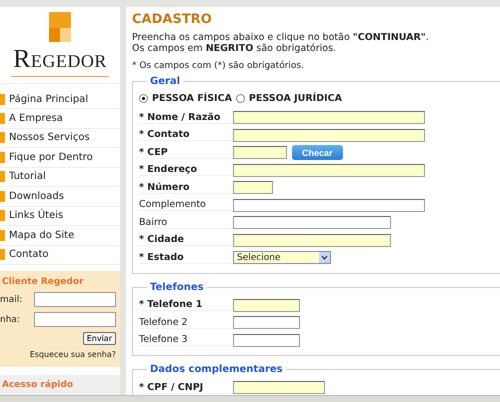 The height and width of the screenshot is (402, 500). Describe the element at coordinates (11, 299) in the screenshot. I see `field-label: mail:` at that location.